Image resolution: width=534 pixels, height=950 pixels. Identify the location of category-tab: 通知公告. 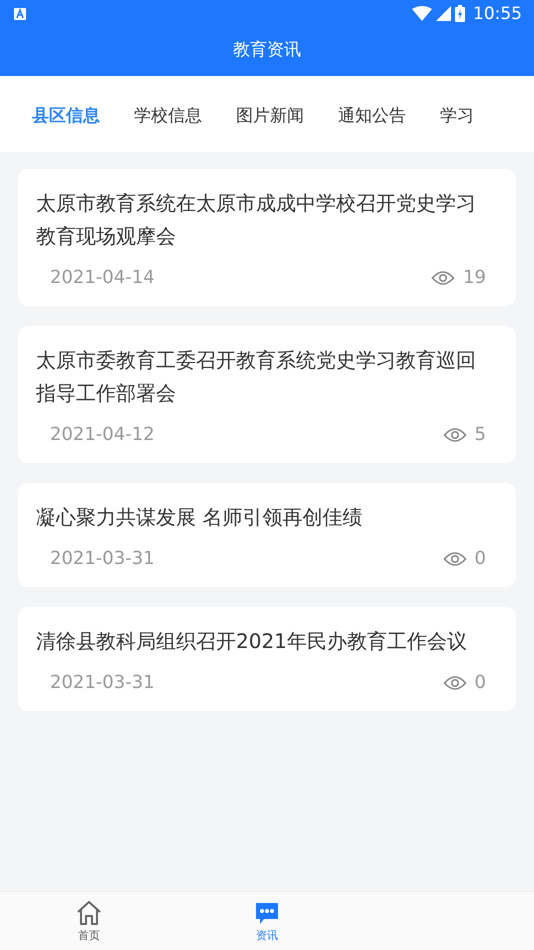
(372, 114).